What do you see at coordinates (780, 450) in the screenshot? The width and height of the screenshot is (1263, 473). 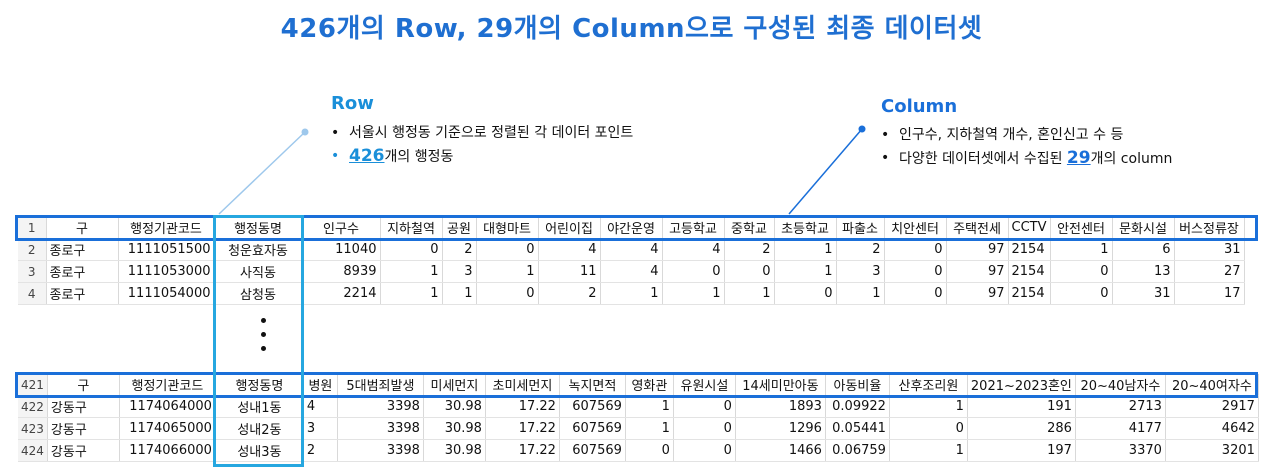 I see `table-cell: 1466` at bounding box center [780, 450].